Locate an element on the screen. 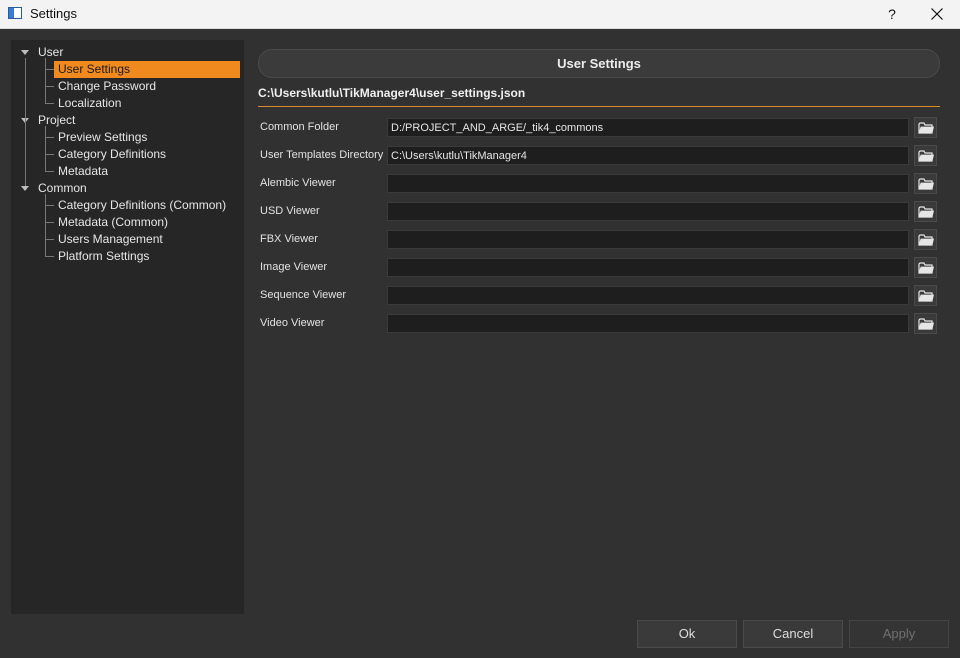  image-viewer-input is located at coordinates (648, 267).